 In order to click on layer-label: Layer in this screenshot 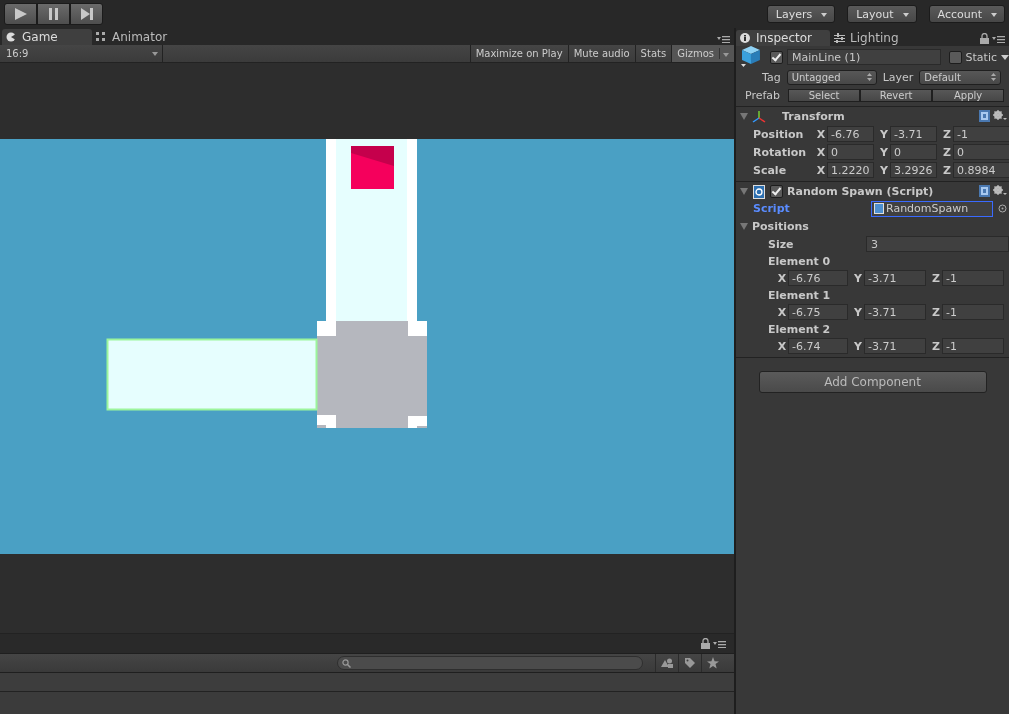, I will do `click(898, 77)`.